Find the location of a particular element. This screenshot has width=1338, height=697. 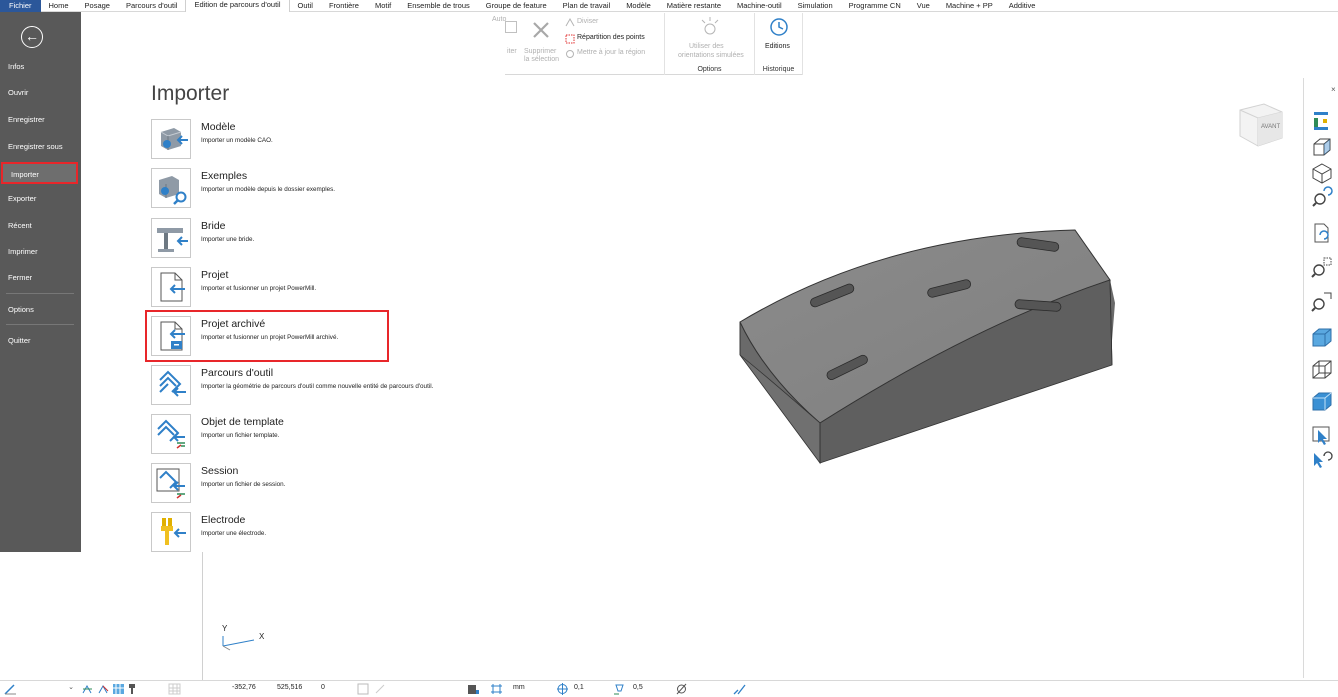

draw-line-icon is located at coordinates (10, 689).